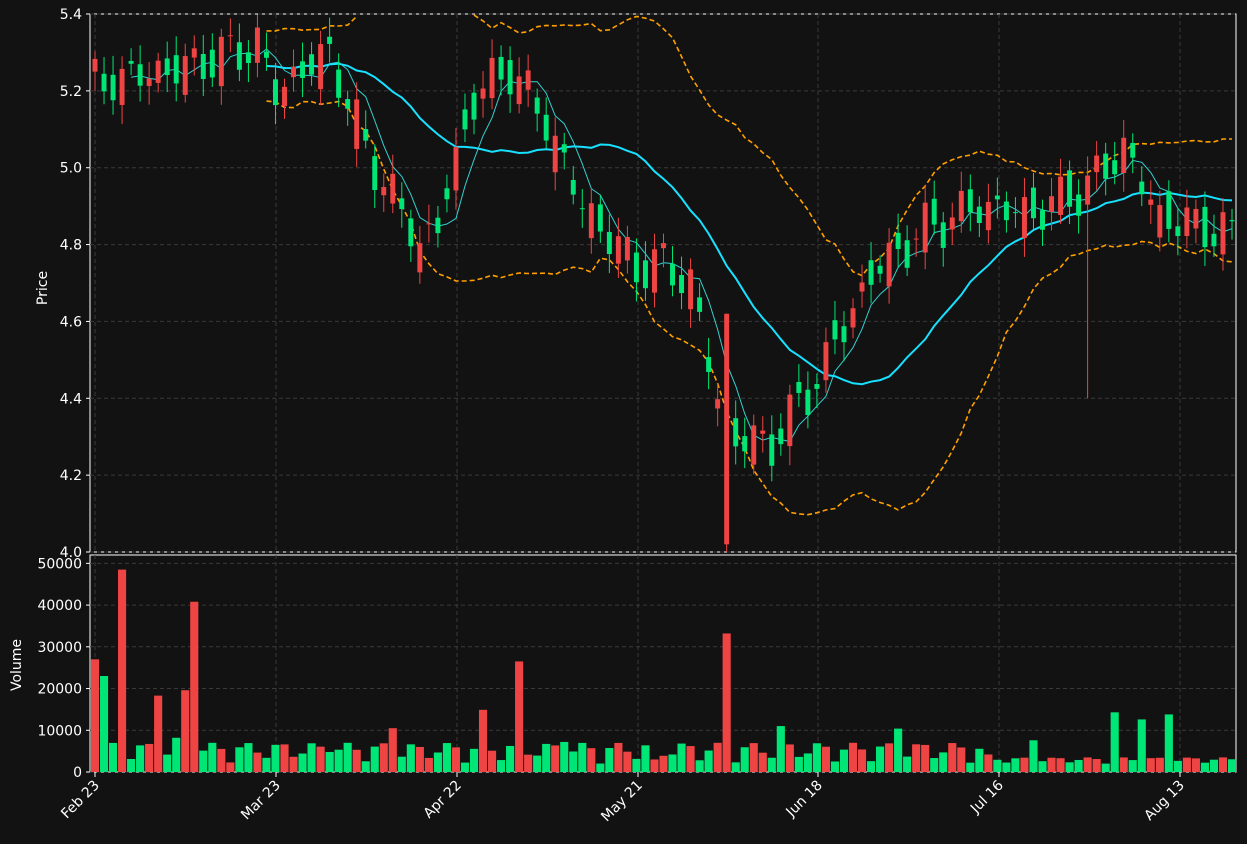 This screenshot has width=1247, height=844. Describe the element at coordinates (71, 246) in the screenshot. I see `price-tick-label: 4.8` at that location.